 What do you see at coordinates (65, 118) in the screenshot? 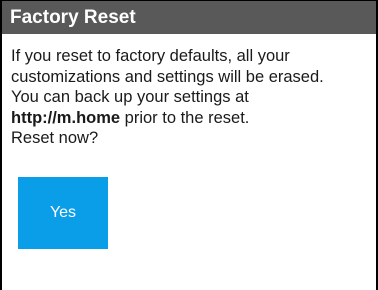
I see `backup-url-link: http://m.home` at bounding box center [65, 118].